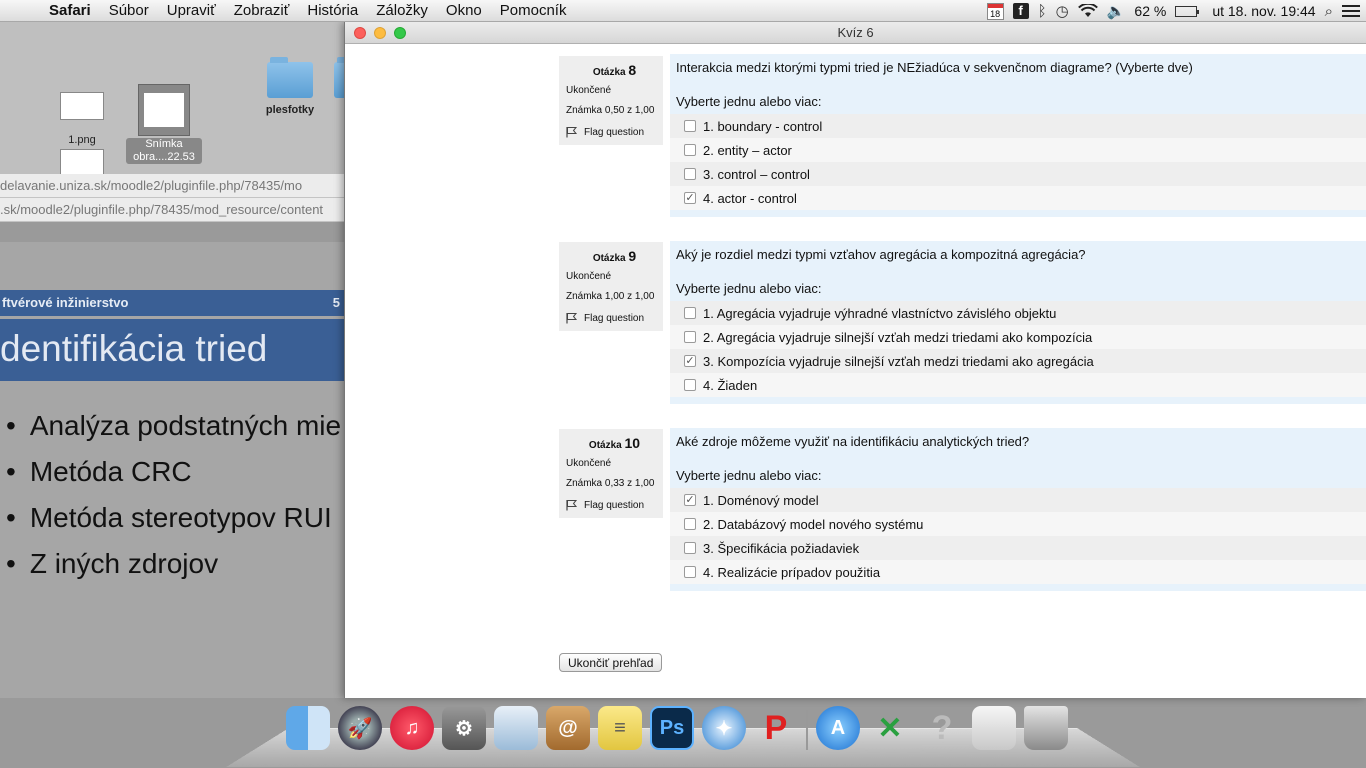 This screenshot has width=1366, height=768. I want to click on dock-separator, so click(807, 730).